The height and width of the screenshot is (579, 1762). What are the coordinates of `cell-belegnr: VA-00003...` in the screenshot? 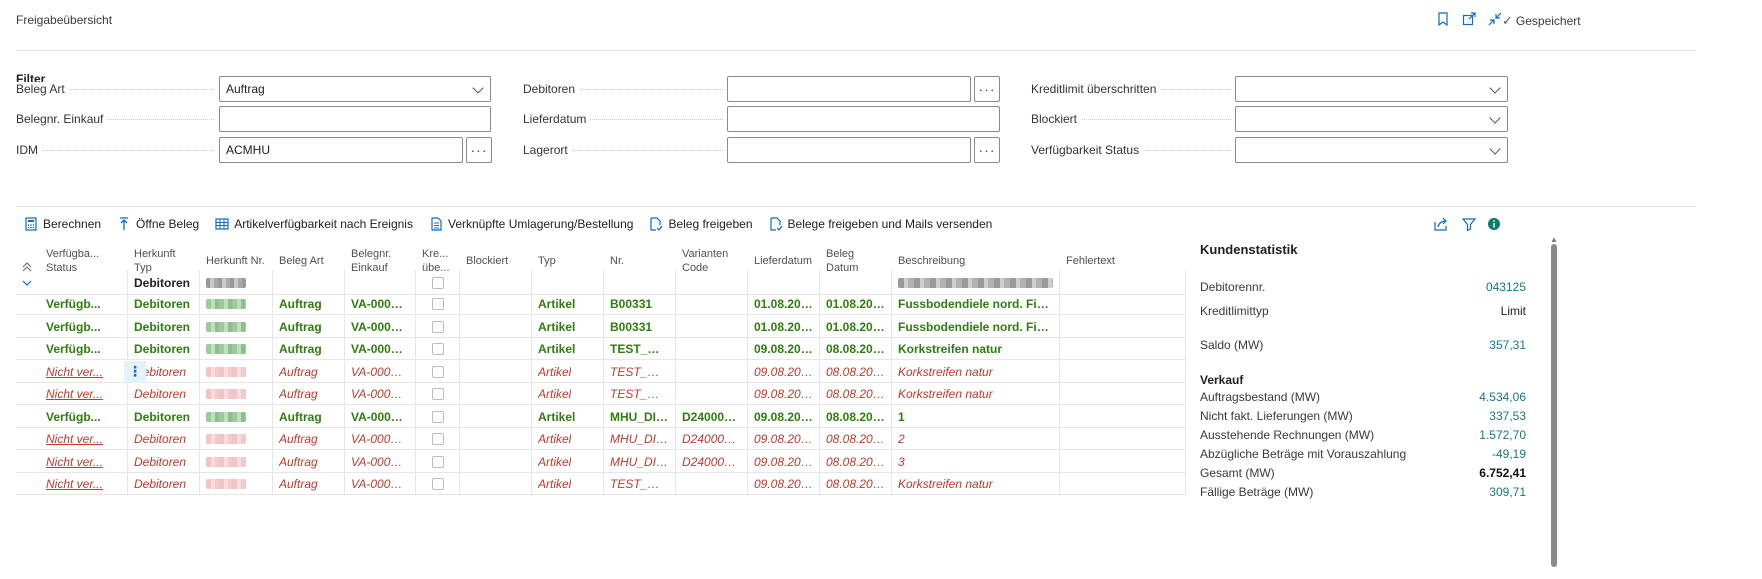 It's located at (380, 326).